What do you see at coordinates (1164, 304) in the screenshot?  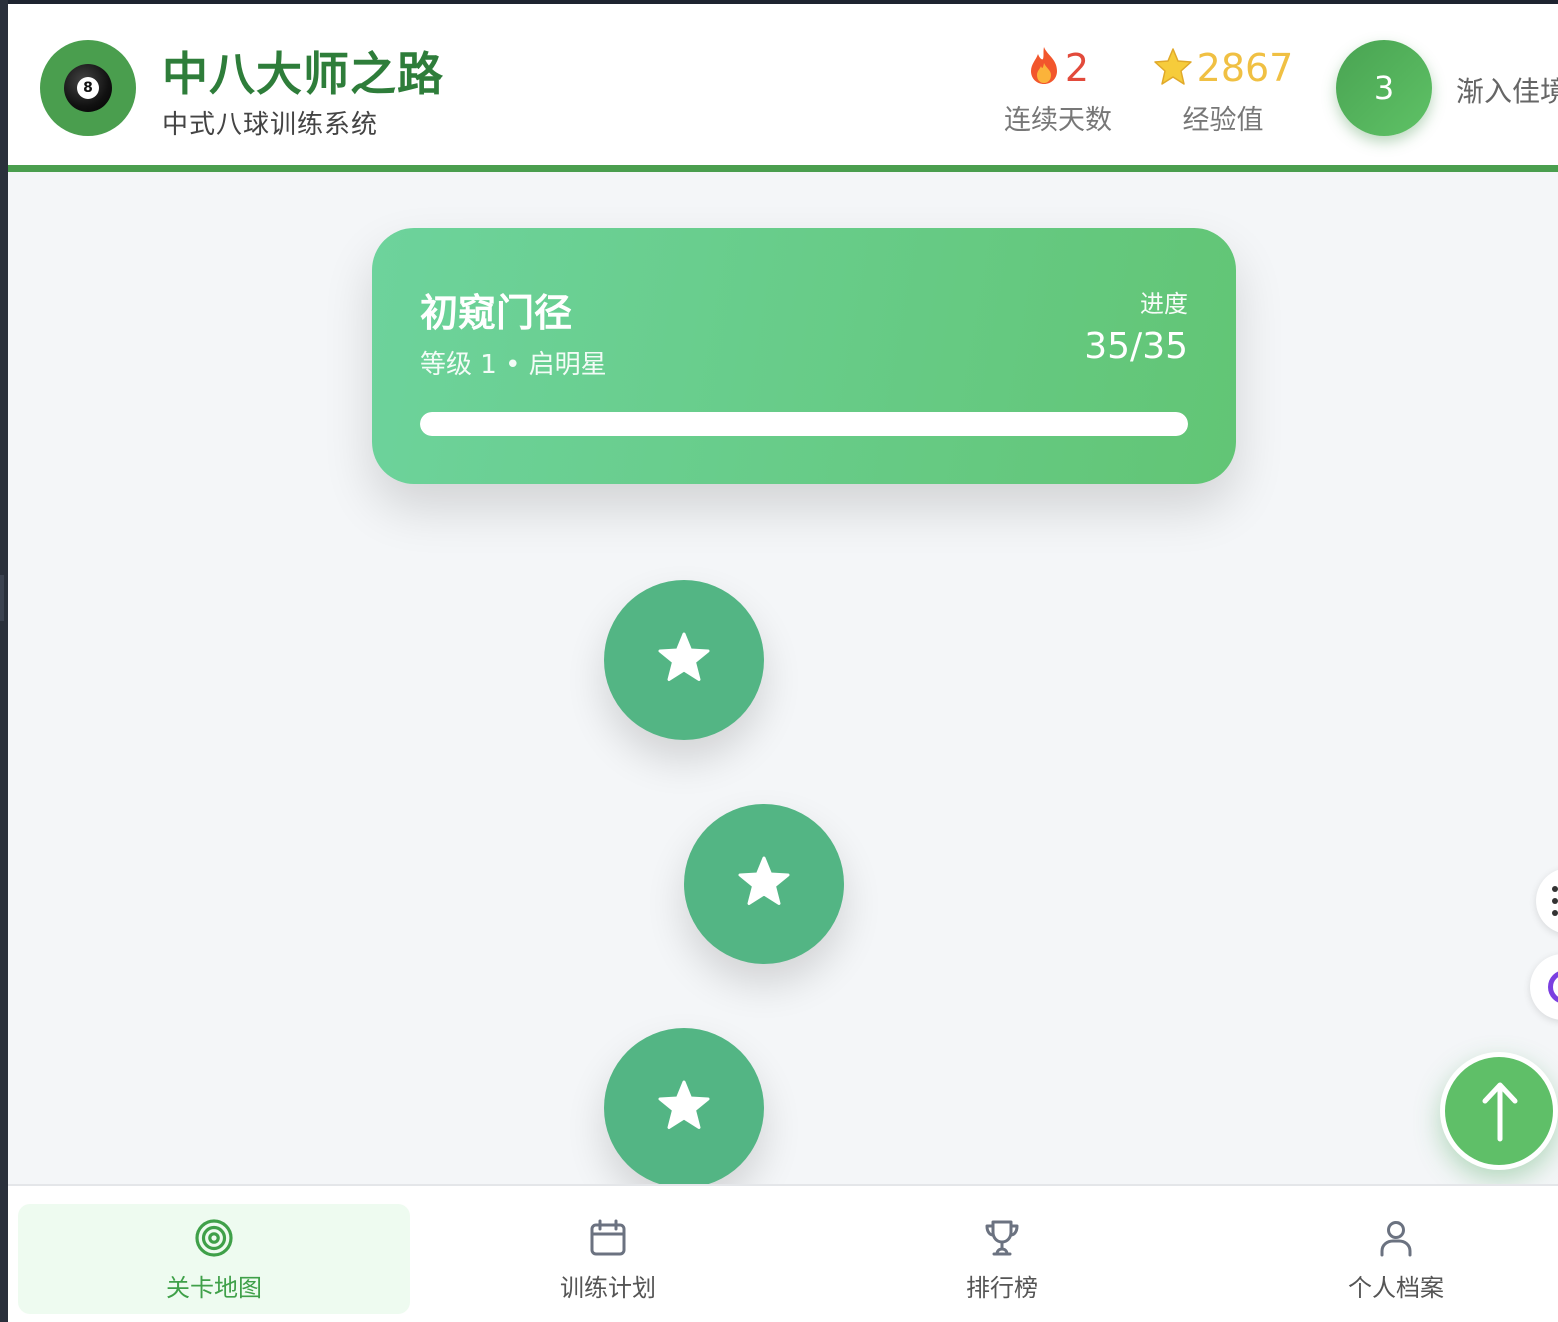 I see `level-card-progress-label: 进度` at bounding box center [1164, 304].